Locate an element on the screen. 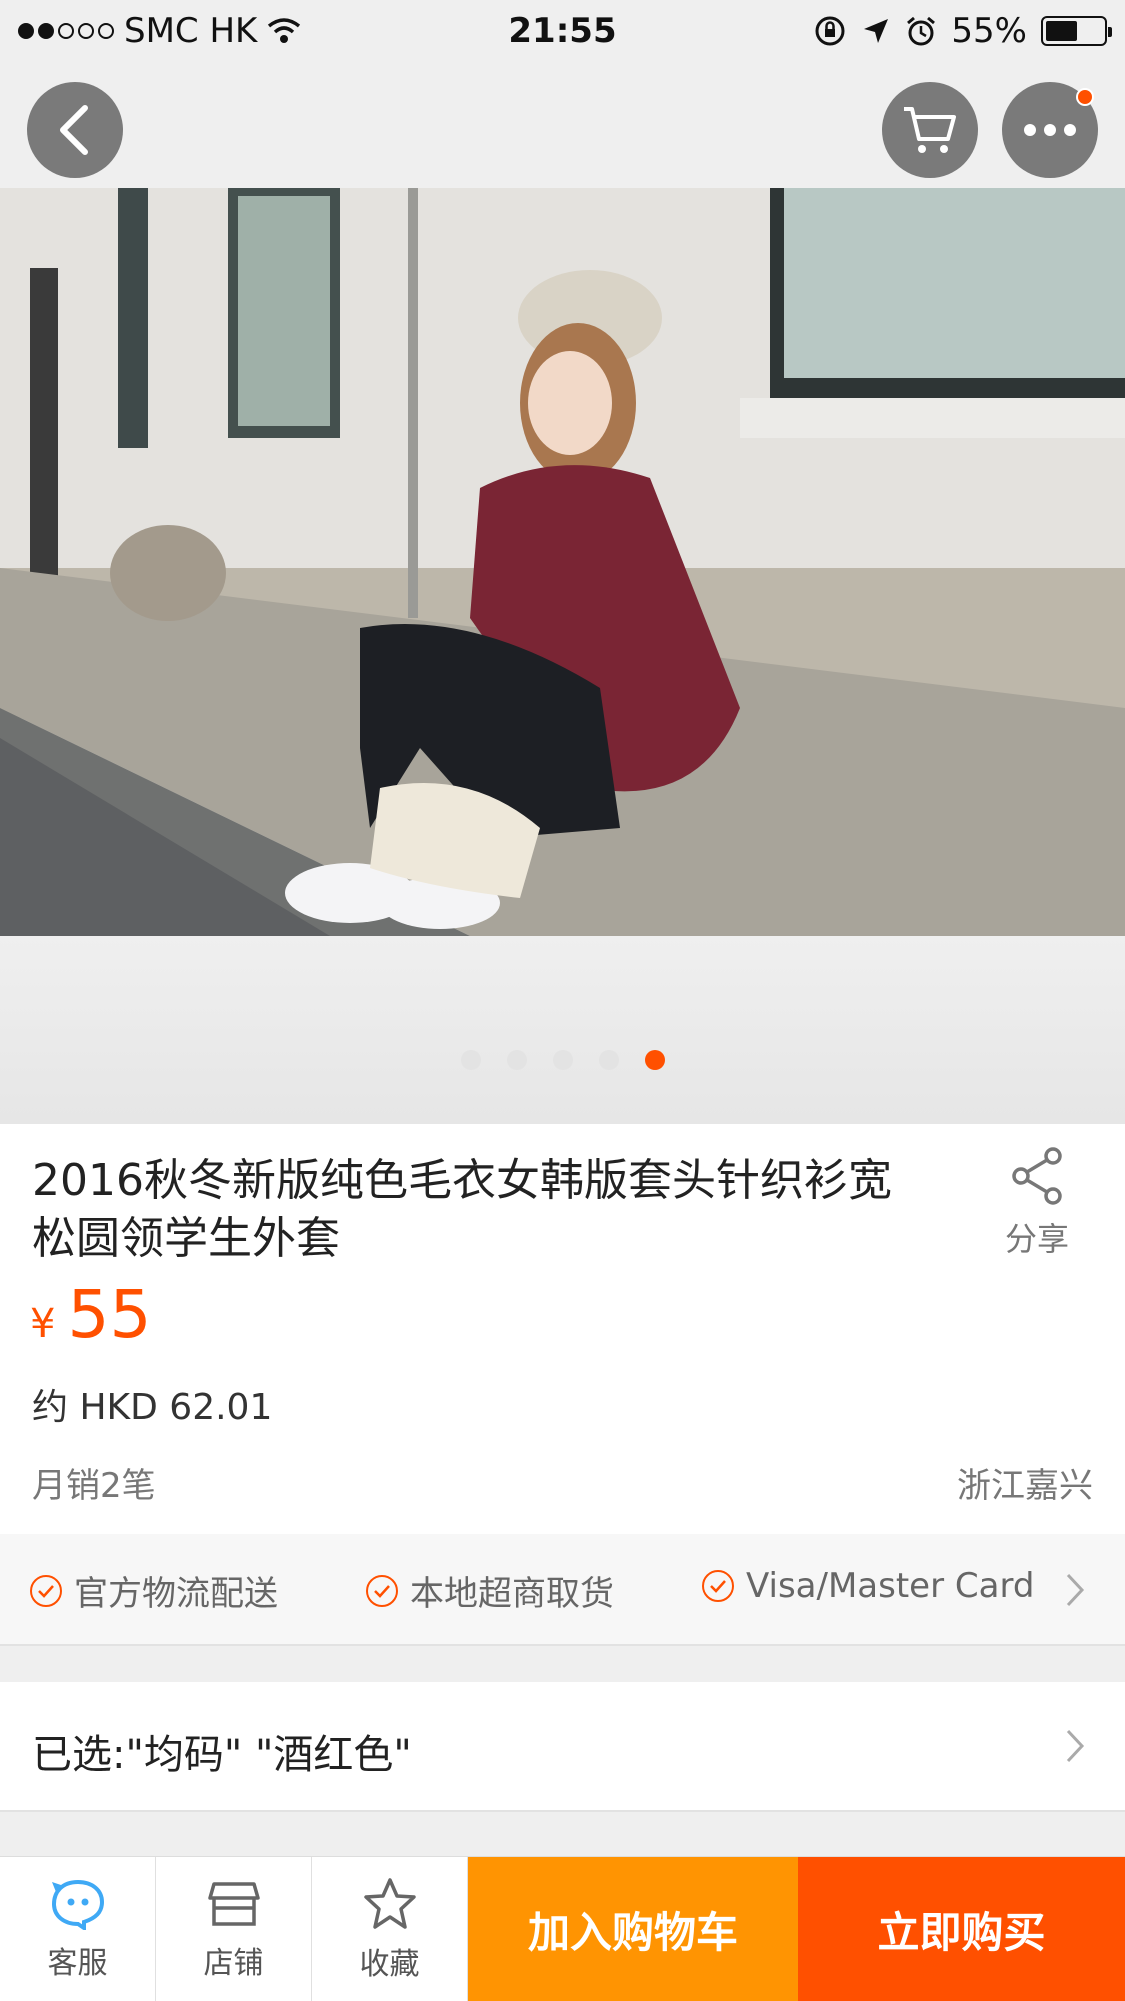 The image size is (1125, 2001). favorite-button: 收藏 is located at coordinates (390, 1929).